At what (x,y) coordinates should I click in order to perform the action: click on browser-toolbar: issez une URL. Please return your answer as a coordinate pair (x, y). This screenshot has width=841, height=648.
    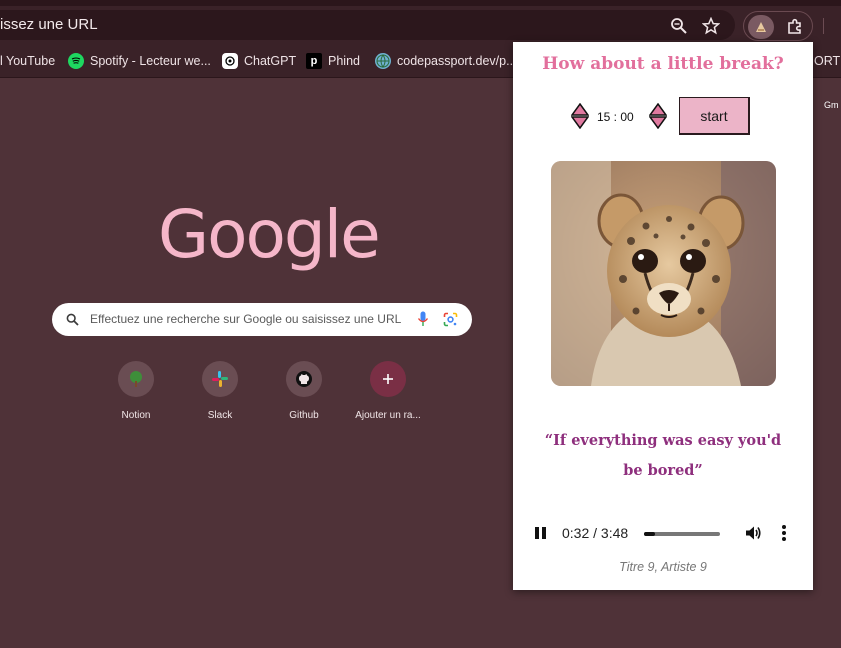
    Looking at the image, I should click on (420, 22).